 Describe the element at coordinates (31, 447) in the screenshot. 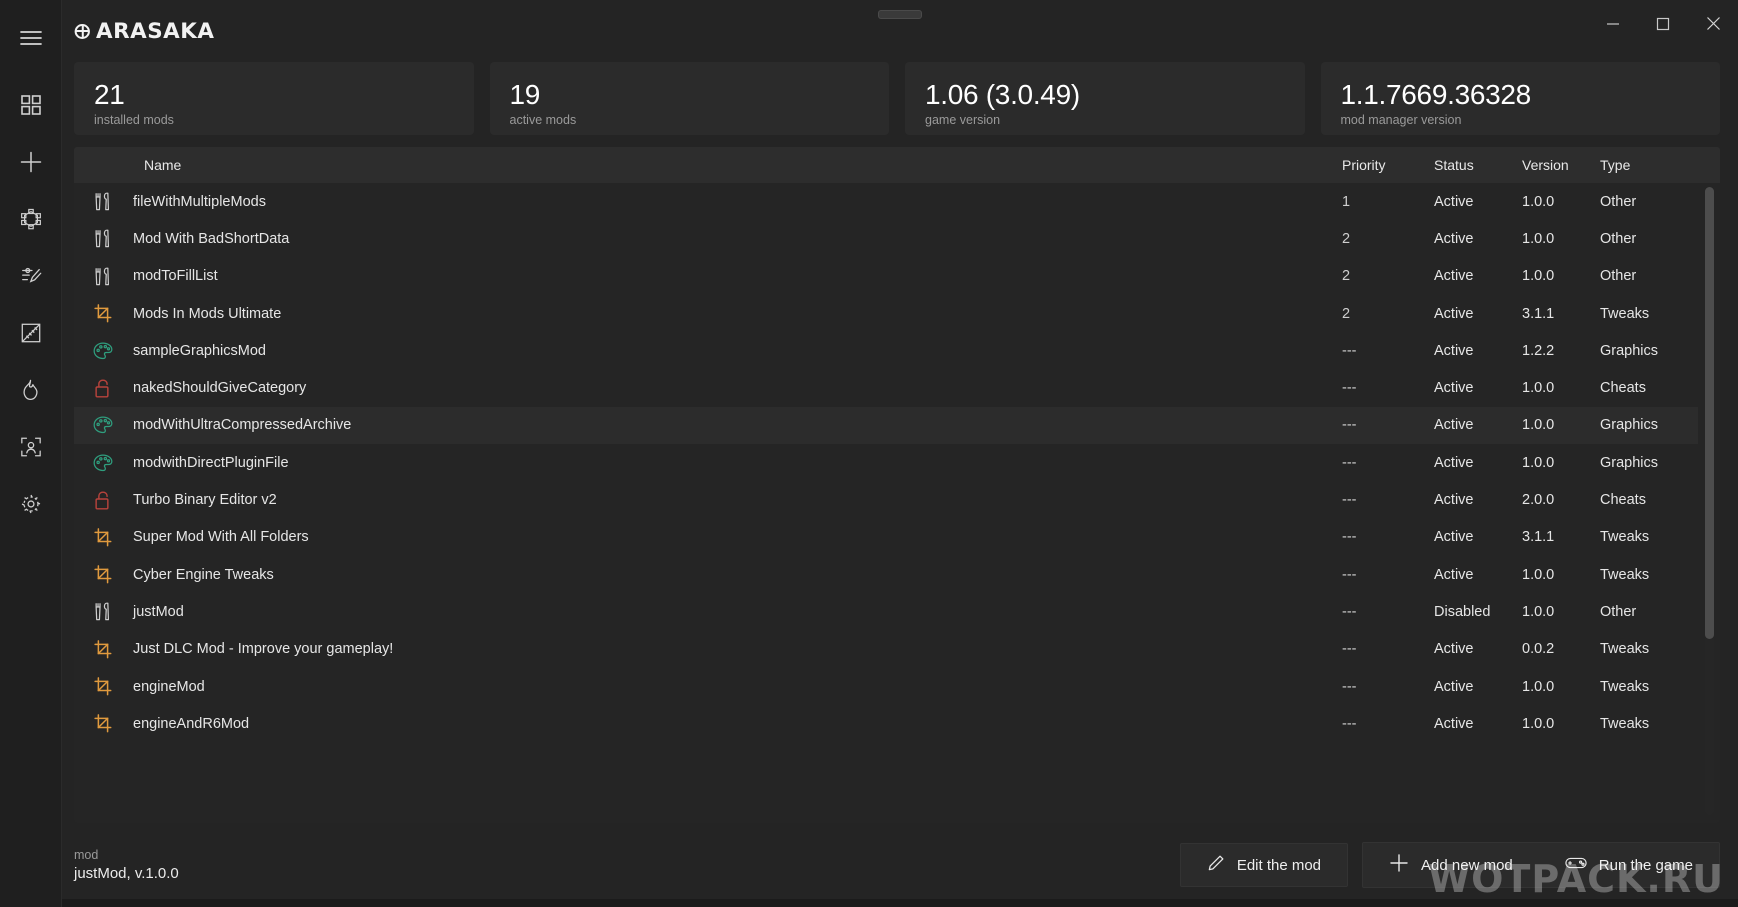

I see `sidebar-item-profile` at that location.